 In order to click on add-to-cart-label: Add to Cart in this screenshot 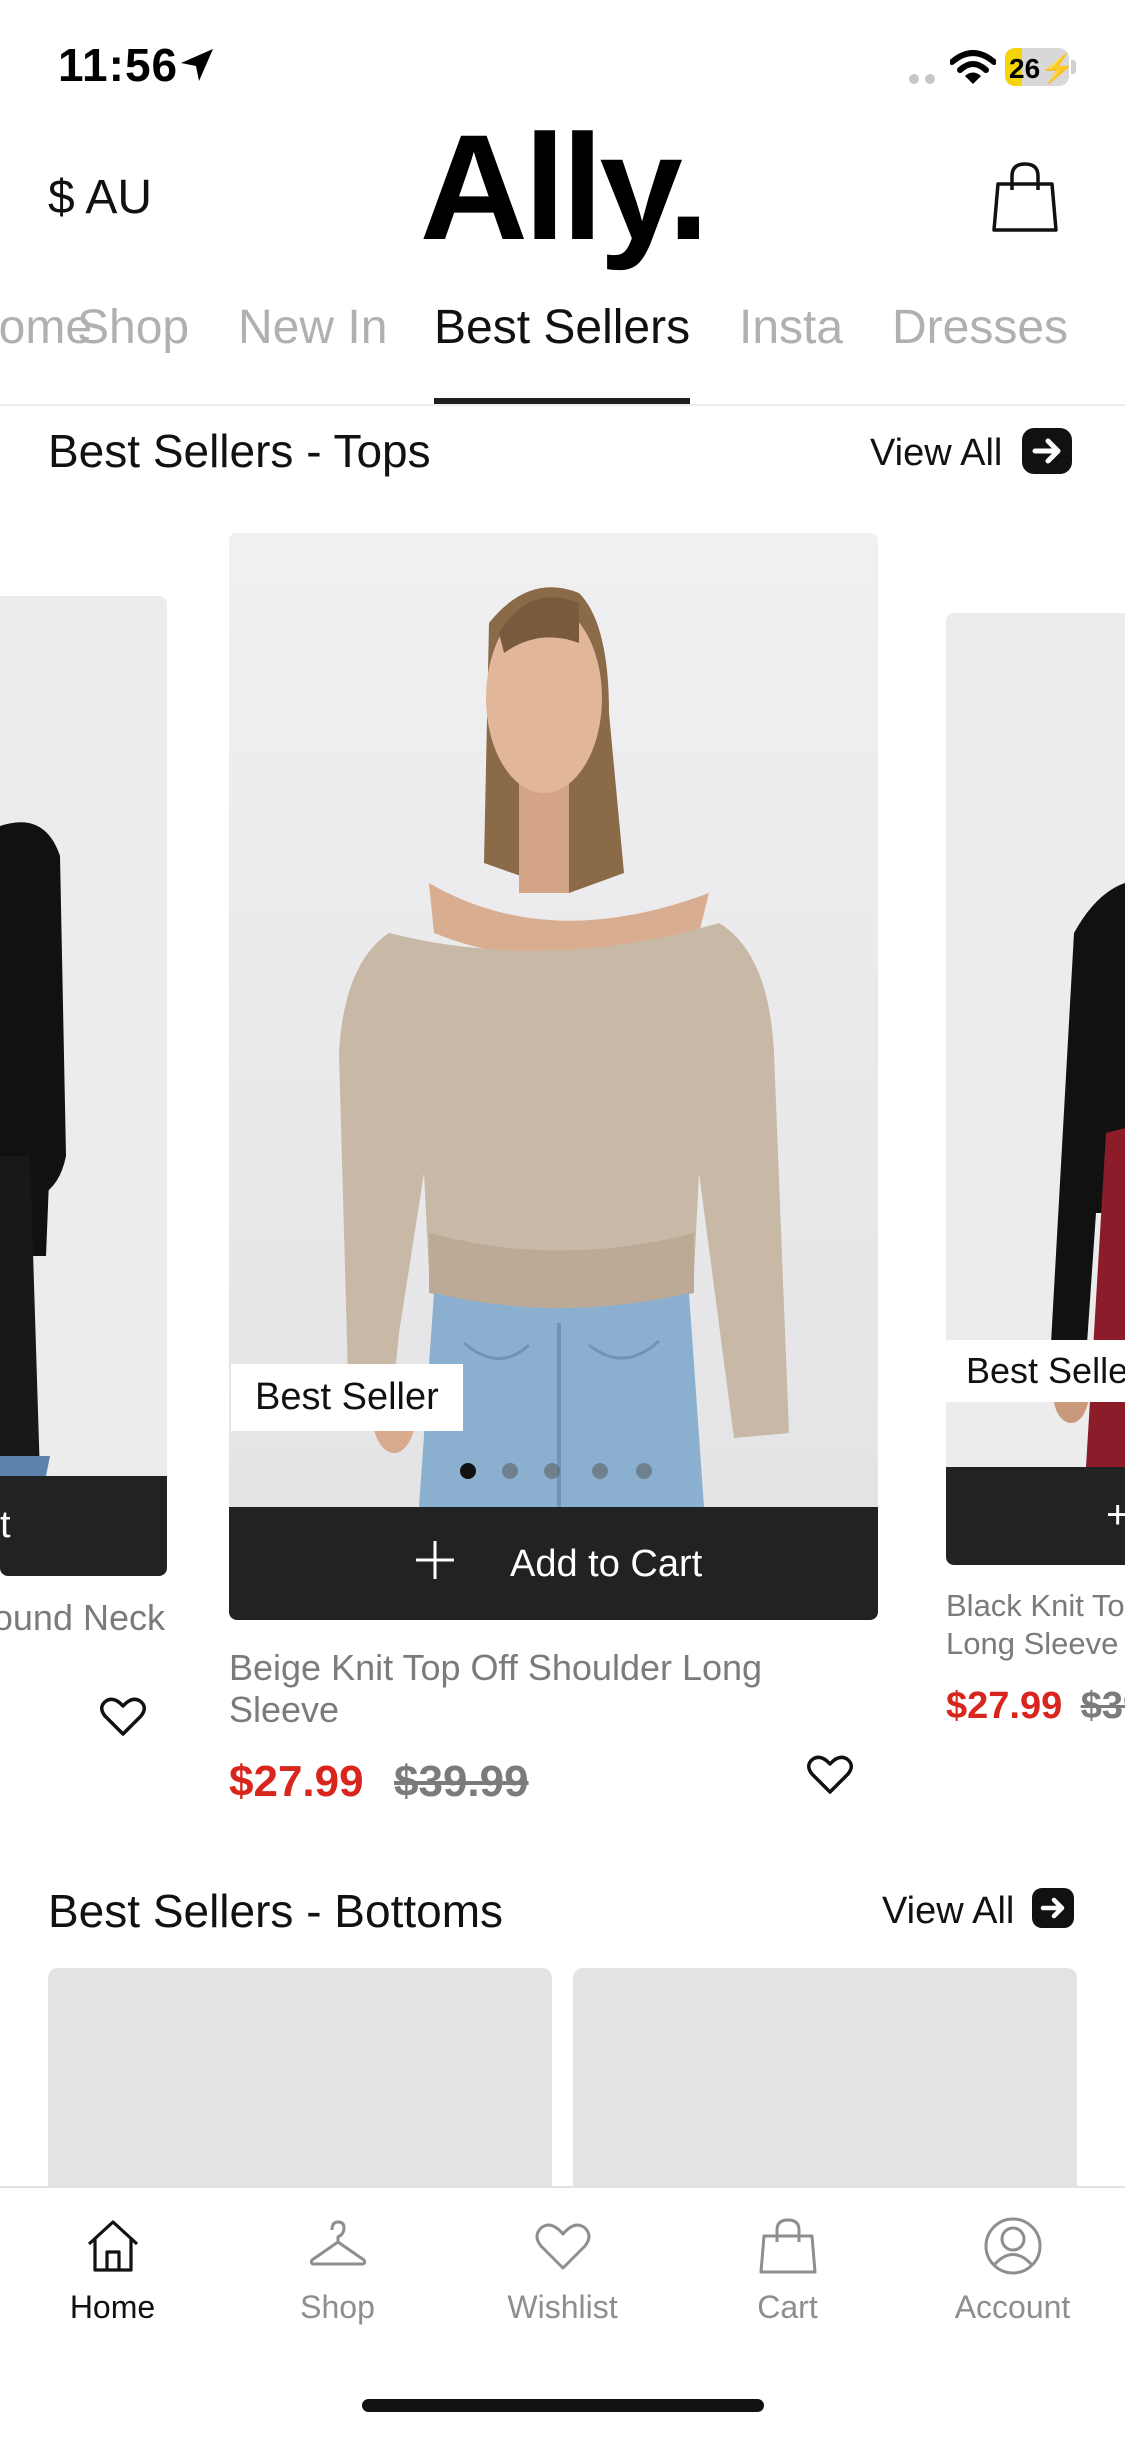, I will do `click(606, 1564)`.